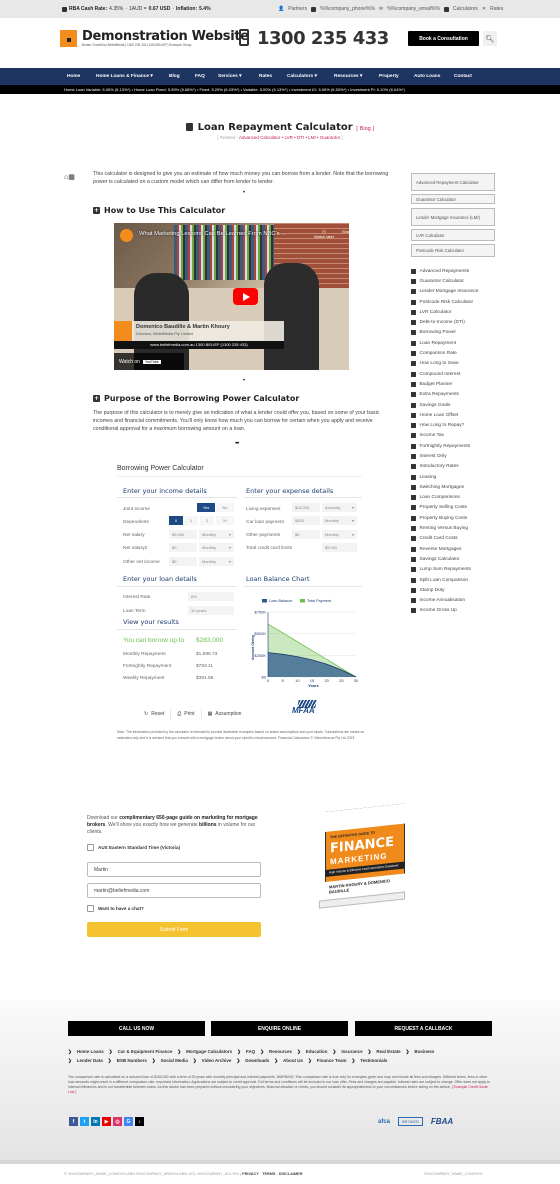  I want to click on living-expenses-frequency: Annually ▾, so click(339, 507).